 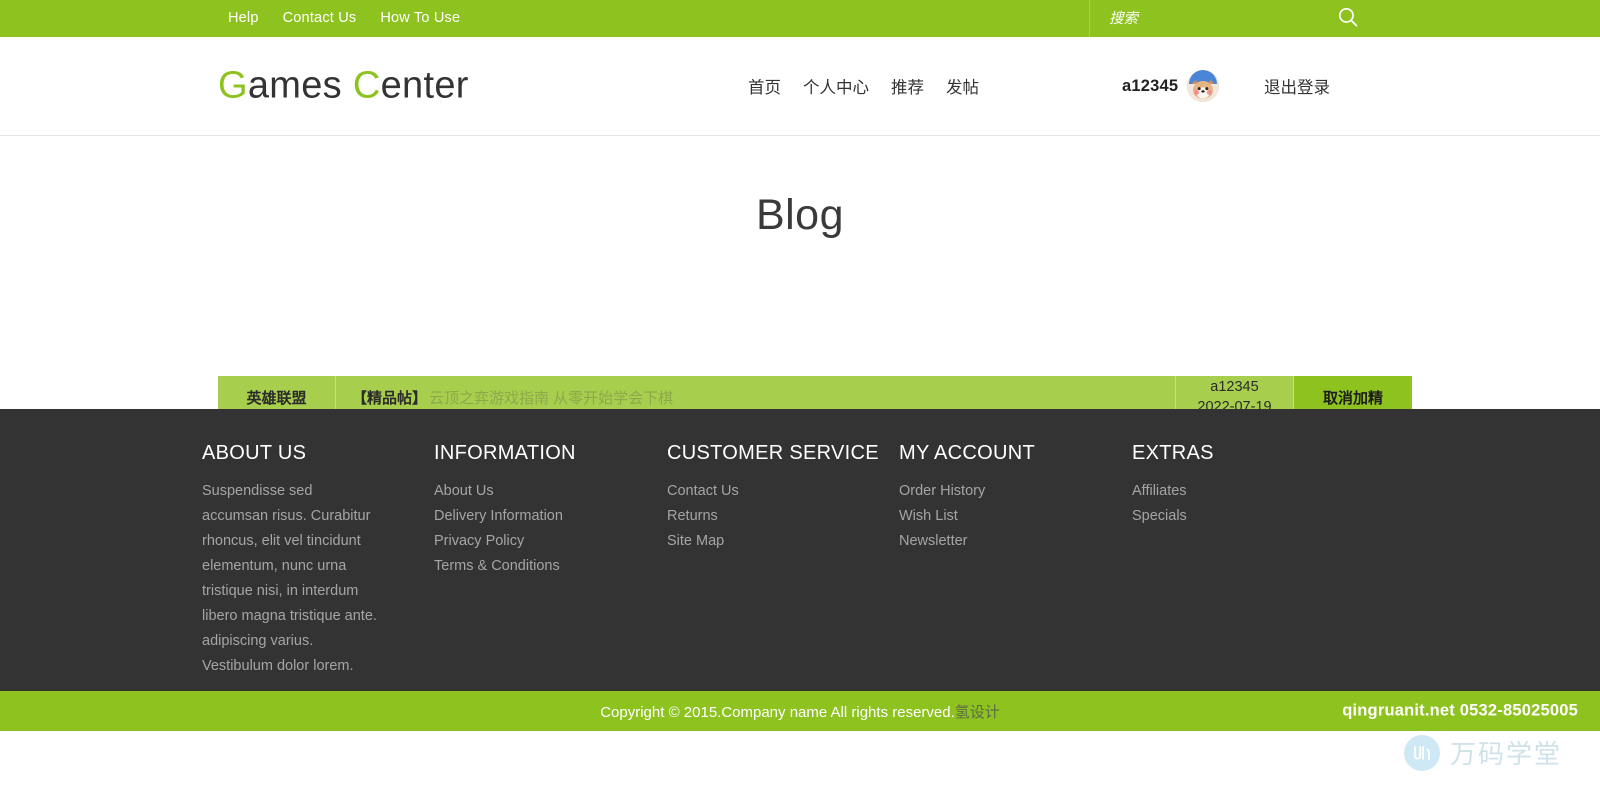 What do you see at coordinates (775, 86) in the screenshot?
I see `nav-item-home: 首页` at bounding box center [775, 86].